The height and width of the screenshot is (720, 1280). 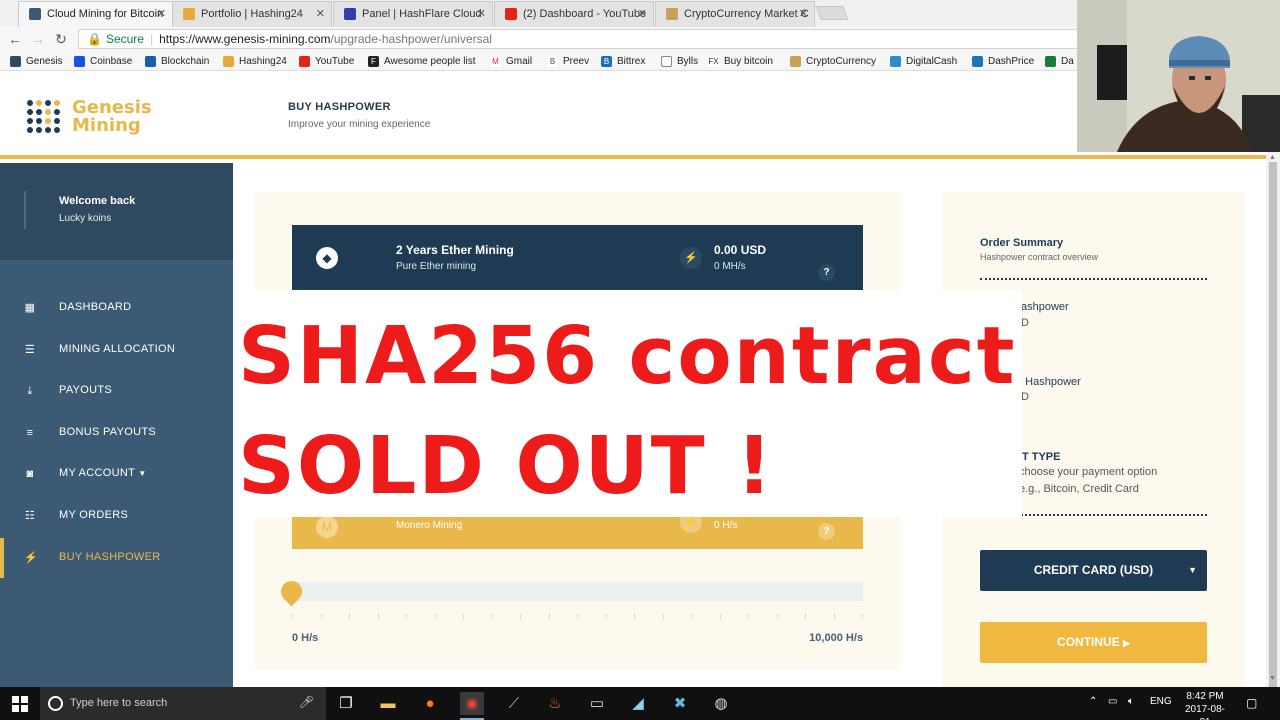 What do you see at coordinates (1272, 678) in the screenshot?
I see `scroll-down-icon: ▼` at bounding box center [1272, 678].